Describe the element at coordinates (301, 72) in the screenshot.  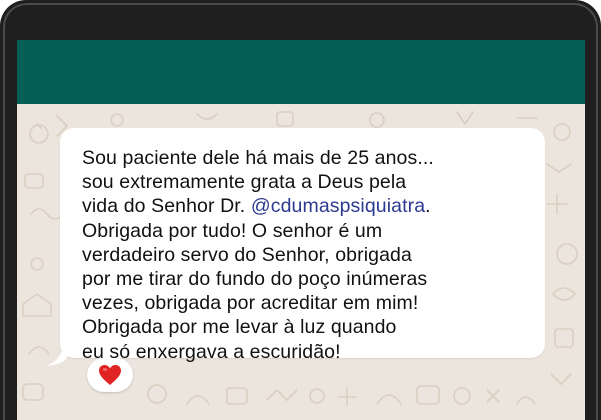
I see `chat-header` at that location.